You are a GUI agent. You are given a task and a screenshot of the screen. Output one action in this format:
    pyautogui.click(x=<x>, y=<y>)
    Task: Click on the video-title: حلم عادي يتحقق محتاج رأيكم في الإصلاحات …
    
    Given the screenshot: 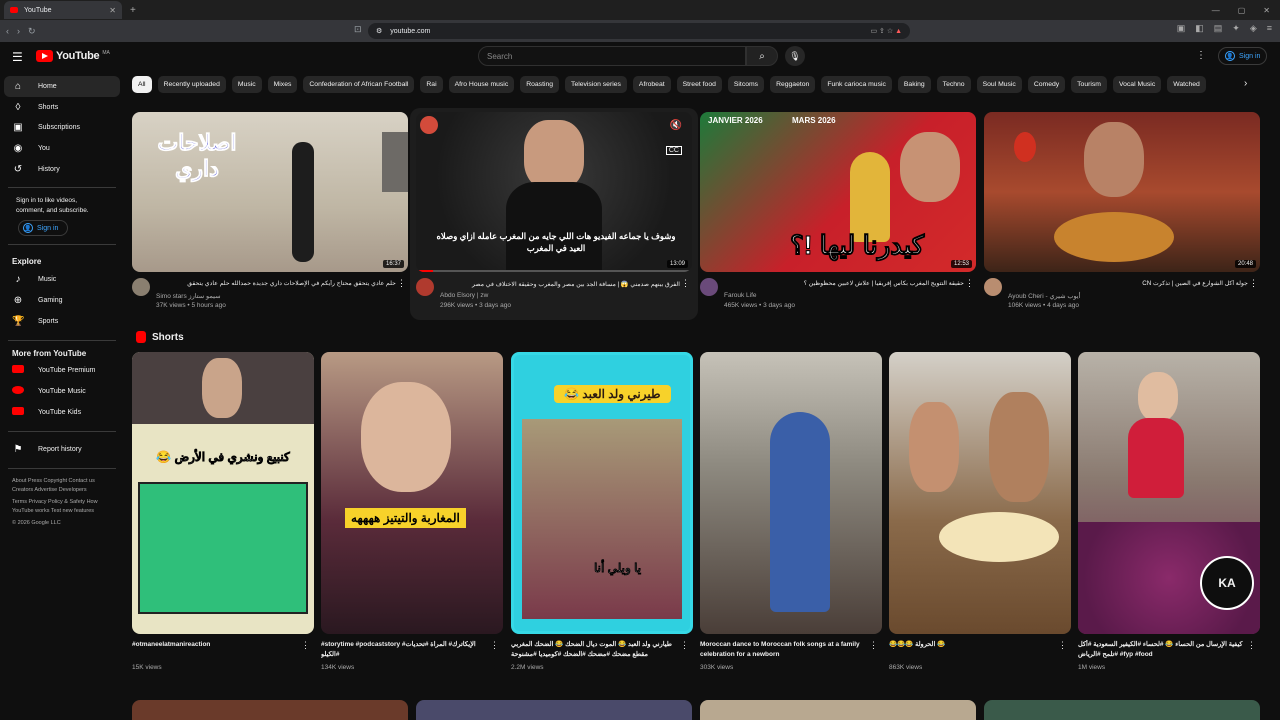 What is the action you would take?
    pyautogui.click(x=276, y=283)
    